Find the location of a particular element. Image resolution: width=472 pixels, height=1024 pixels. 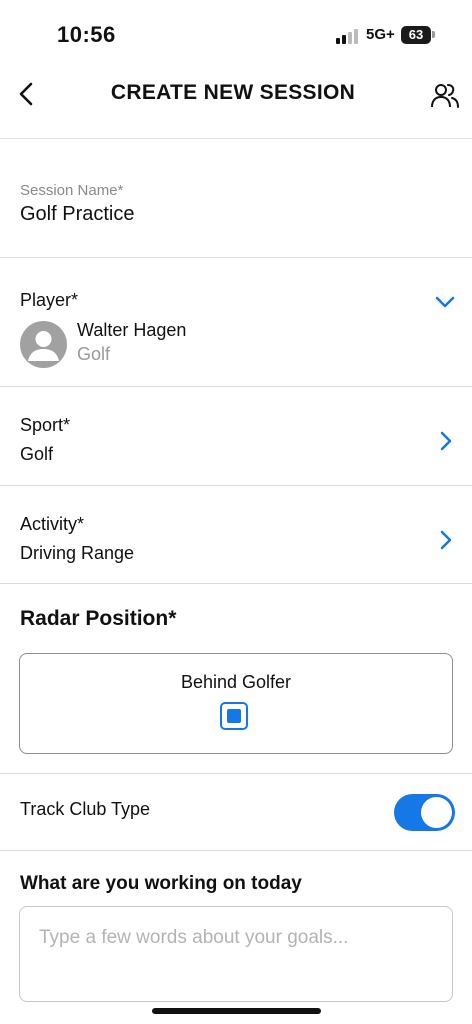

toggle-knob is located at coordinates (436, 812).